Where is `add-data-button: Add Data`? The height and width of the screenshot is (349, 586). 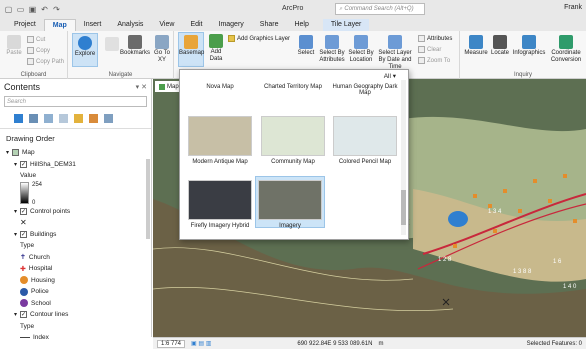 add-data-button: Add Data is located at coordinates (216, 48).